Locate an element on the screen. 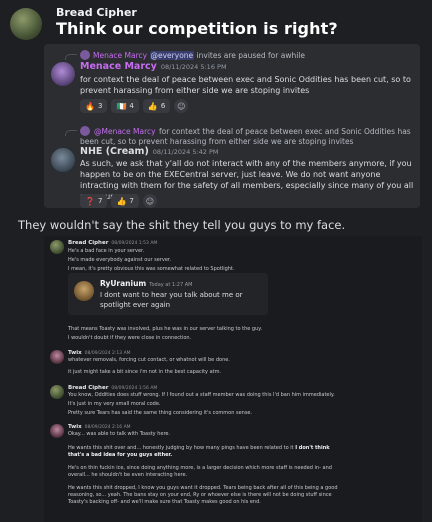 The height and width of the screenshot is (522, 432). message-line: He's a bad face in your server. is located at coordinates (106, 251).